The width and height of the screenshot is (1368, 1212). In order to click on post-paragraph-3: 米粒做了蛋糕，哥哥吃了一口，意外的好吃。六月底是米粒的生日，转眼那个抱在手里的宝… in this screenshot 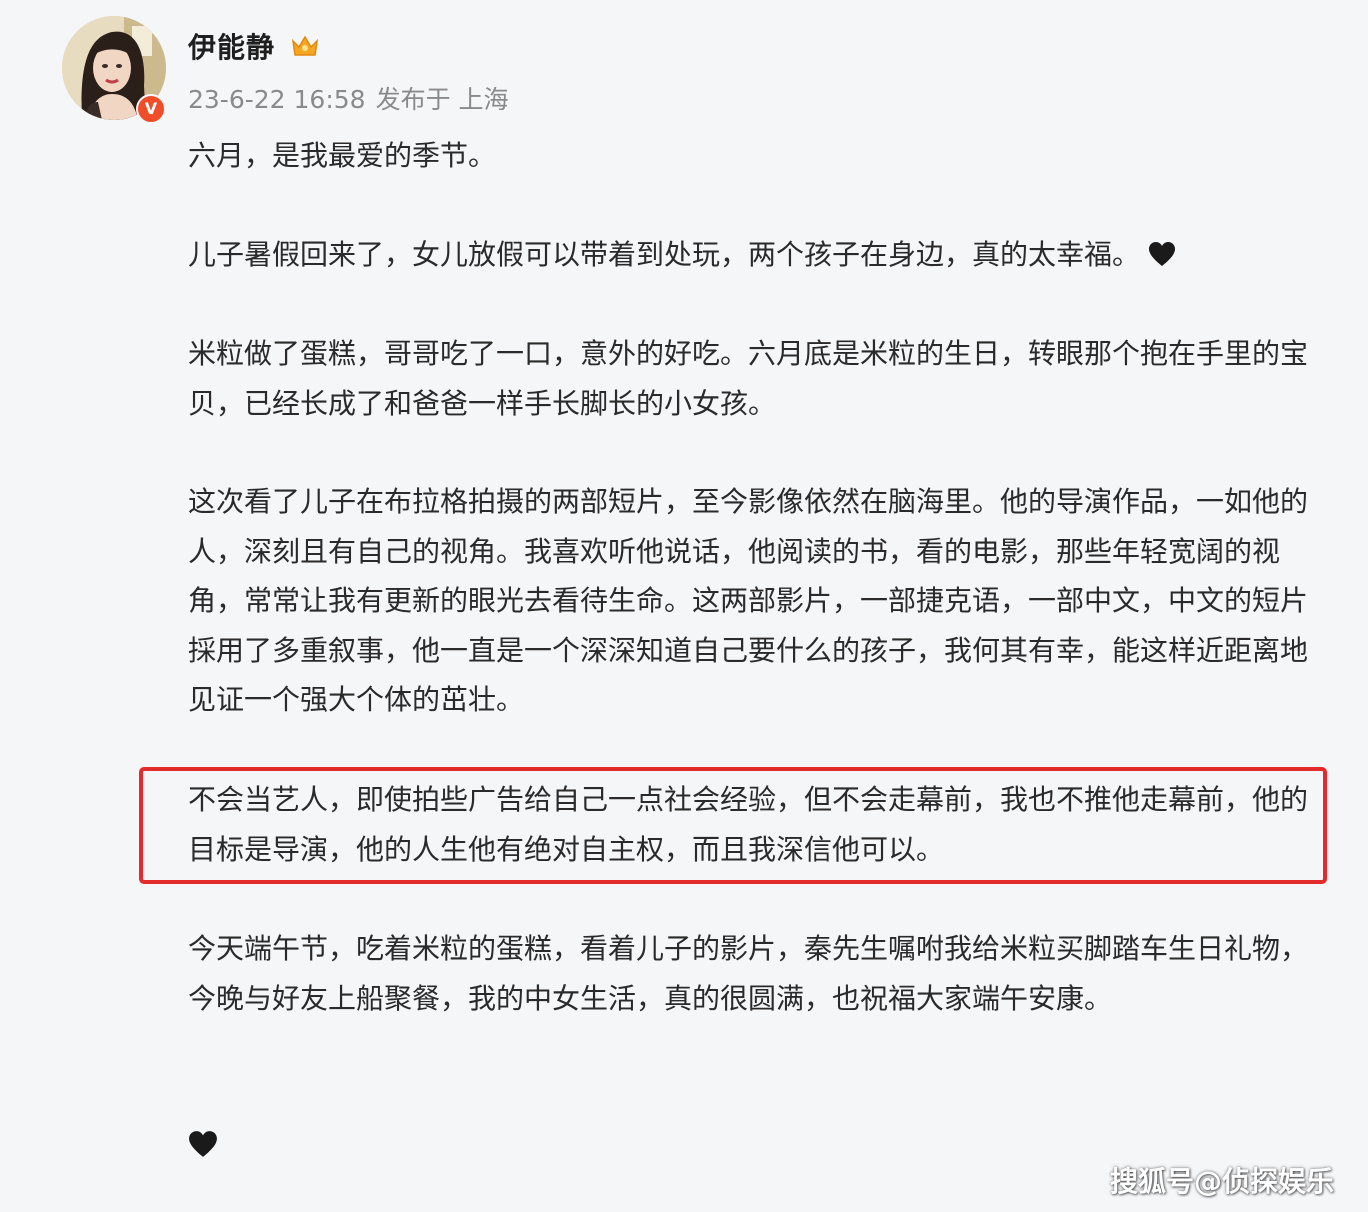, I will do `click(748, 378)`.